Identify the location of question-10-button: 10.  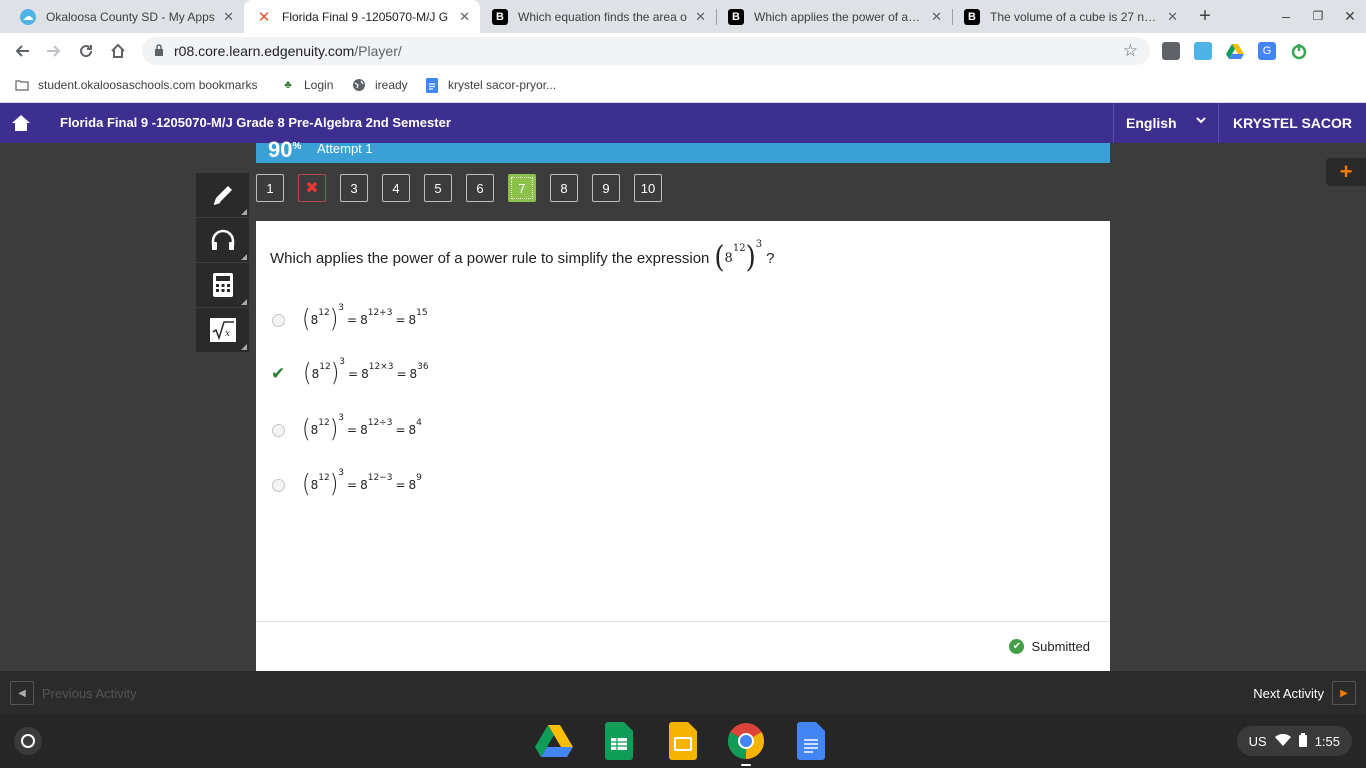
(648, 188).